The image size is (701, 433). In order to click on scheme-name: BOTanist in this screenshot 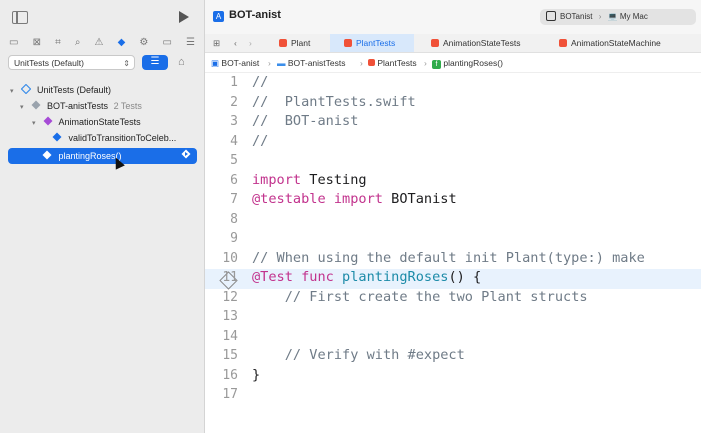, I will do `click(576, 16)`.